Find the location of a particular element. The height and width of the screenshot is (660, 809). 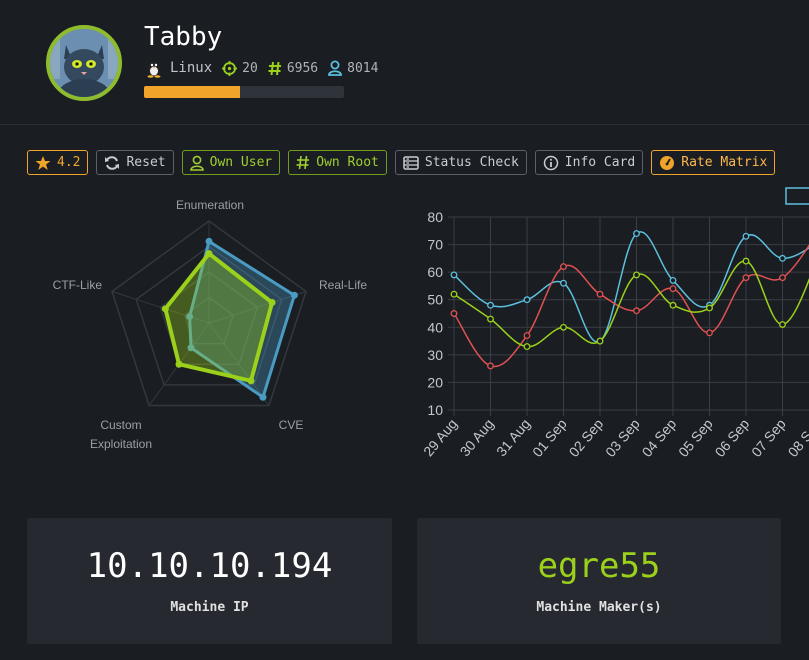

rate-matrix-label: Rate Matrix is located at coordinates (724, 162).